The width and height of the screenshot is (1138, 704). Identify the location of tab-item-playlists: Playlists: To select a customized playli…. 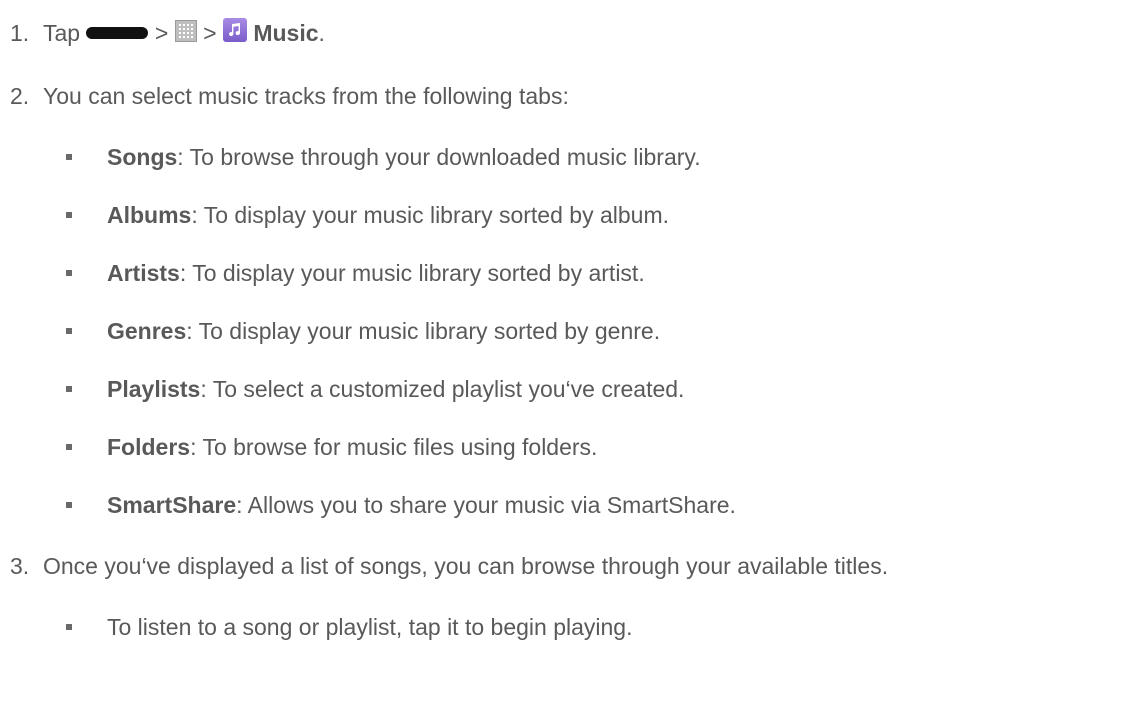
(591, 389).